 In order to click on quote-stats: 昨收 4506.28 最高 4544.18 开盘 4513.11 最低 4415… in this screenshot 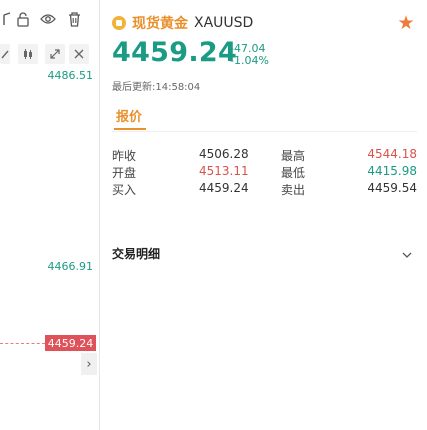, I will do `click(264, 172)`.